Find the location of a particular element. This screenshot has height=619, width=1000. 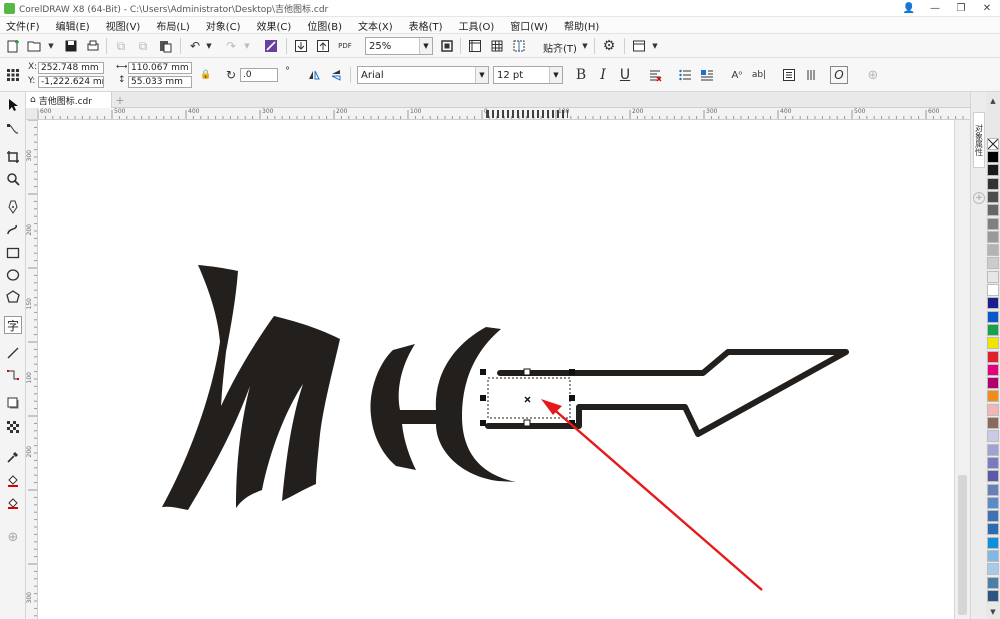

pick-tool-icon is located at coordinates (13, 105).